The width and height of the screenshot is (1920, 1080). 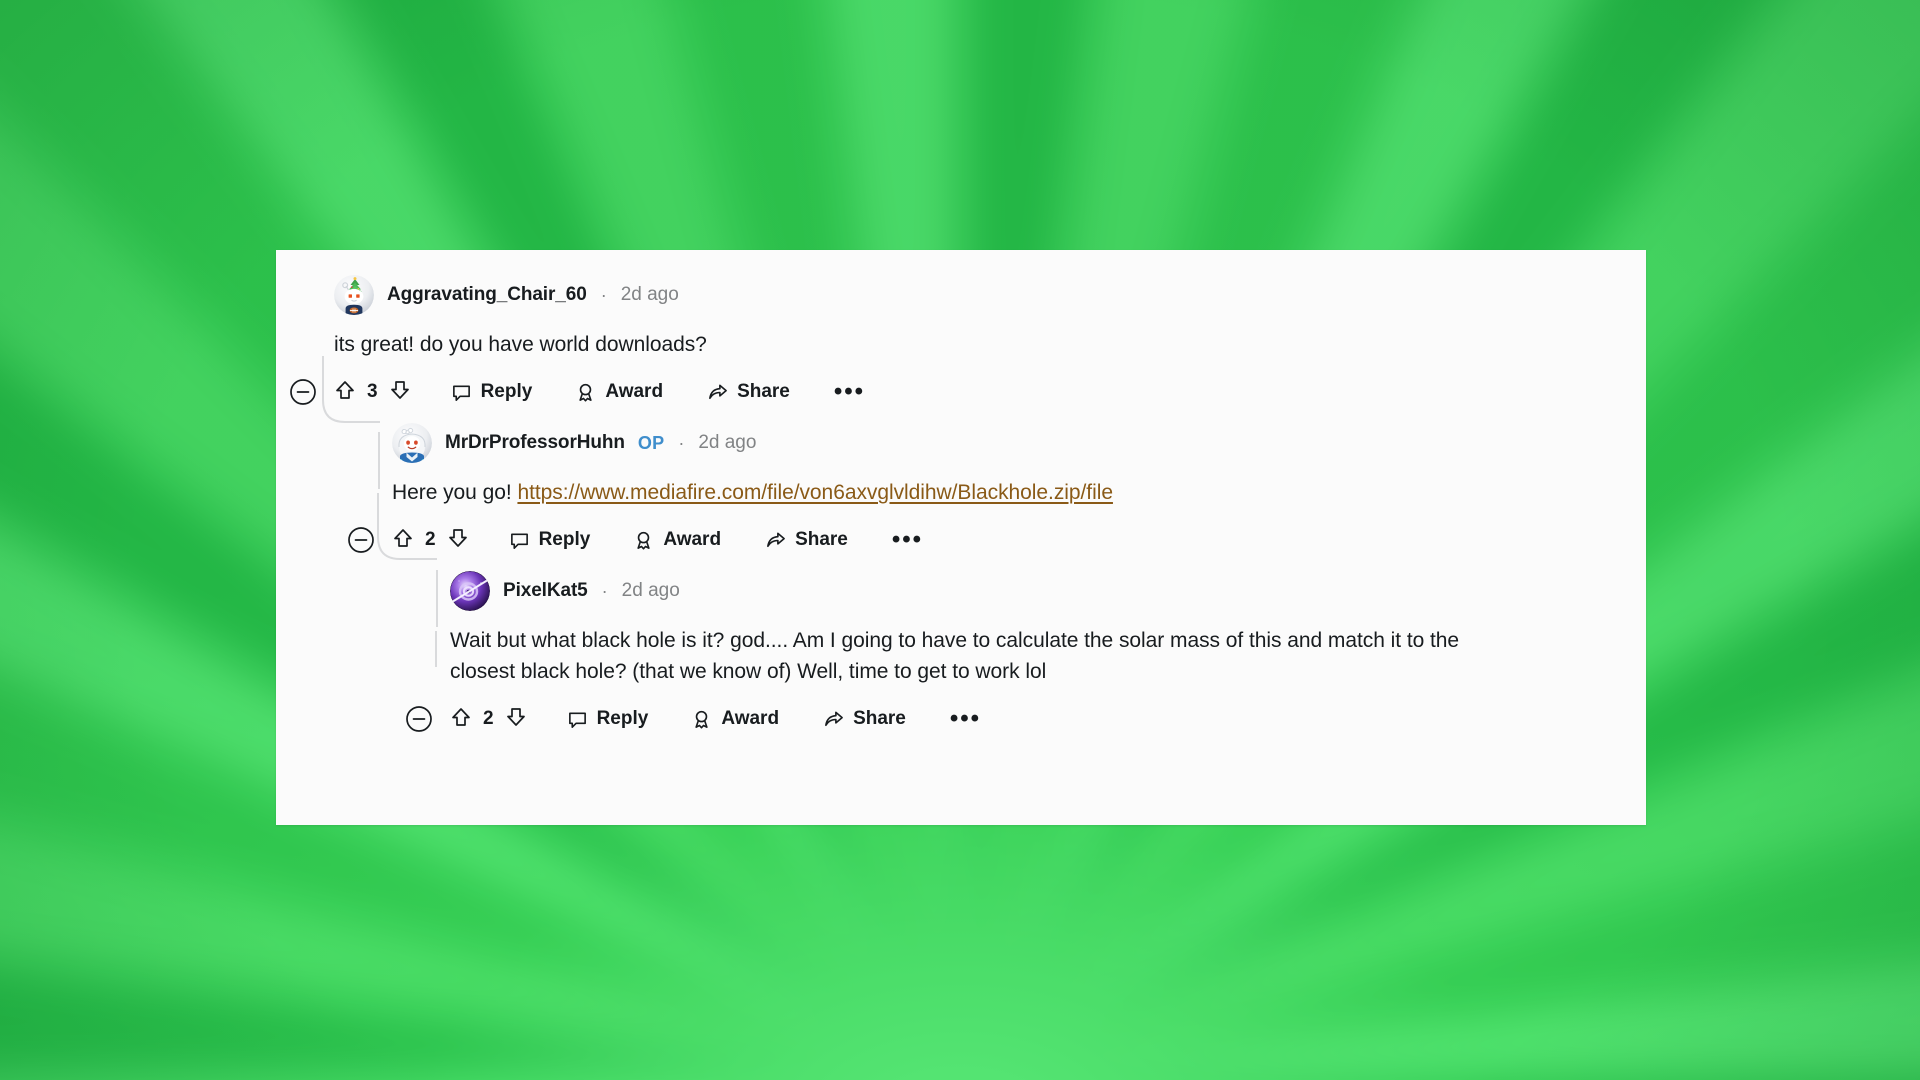 I want to click on comment-header: Aggravating_Chair_60 · 2d ago, so click(x=990, y=295).